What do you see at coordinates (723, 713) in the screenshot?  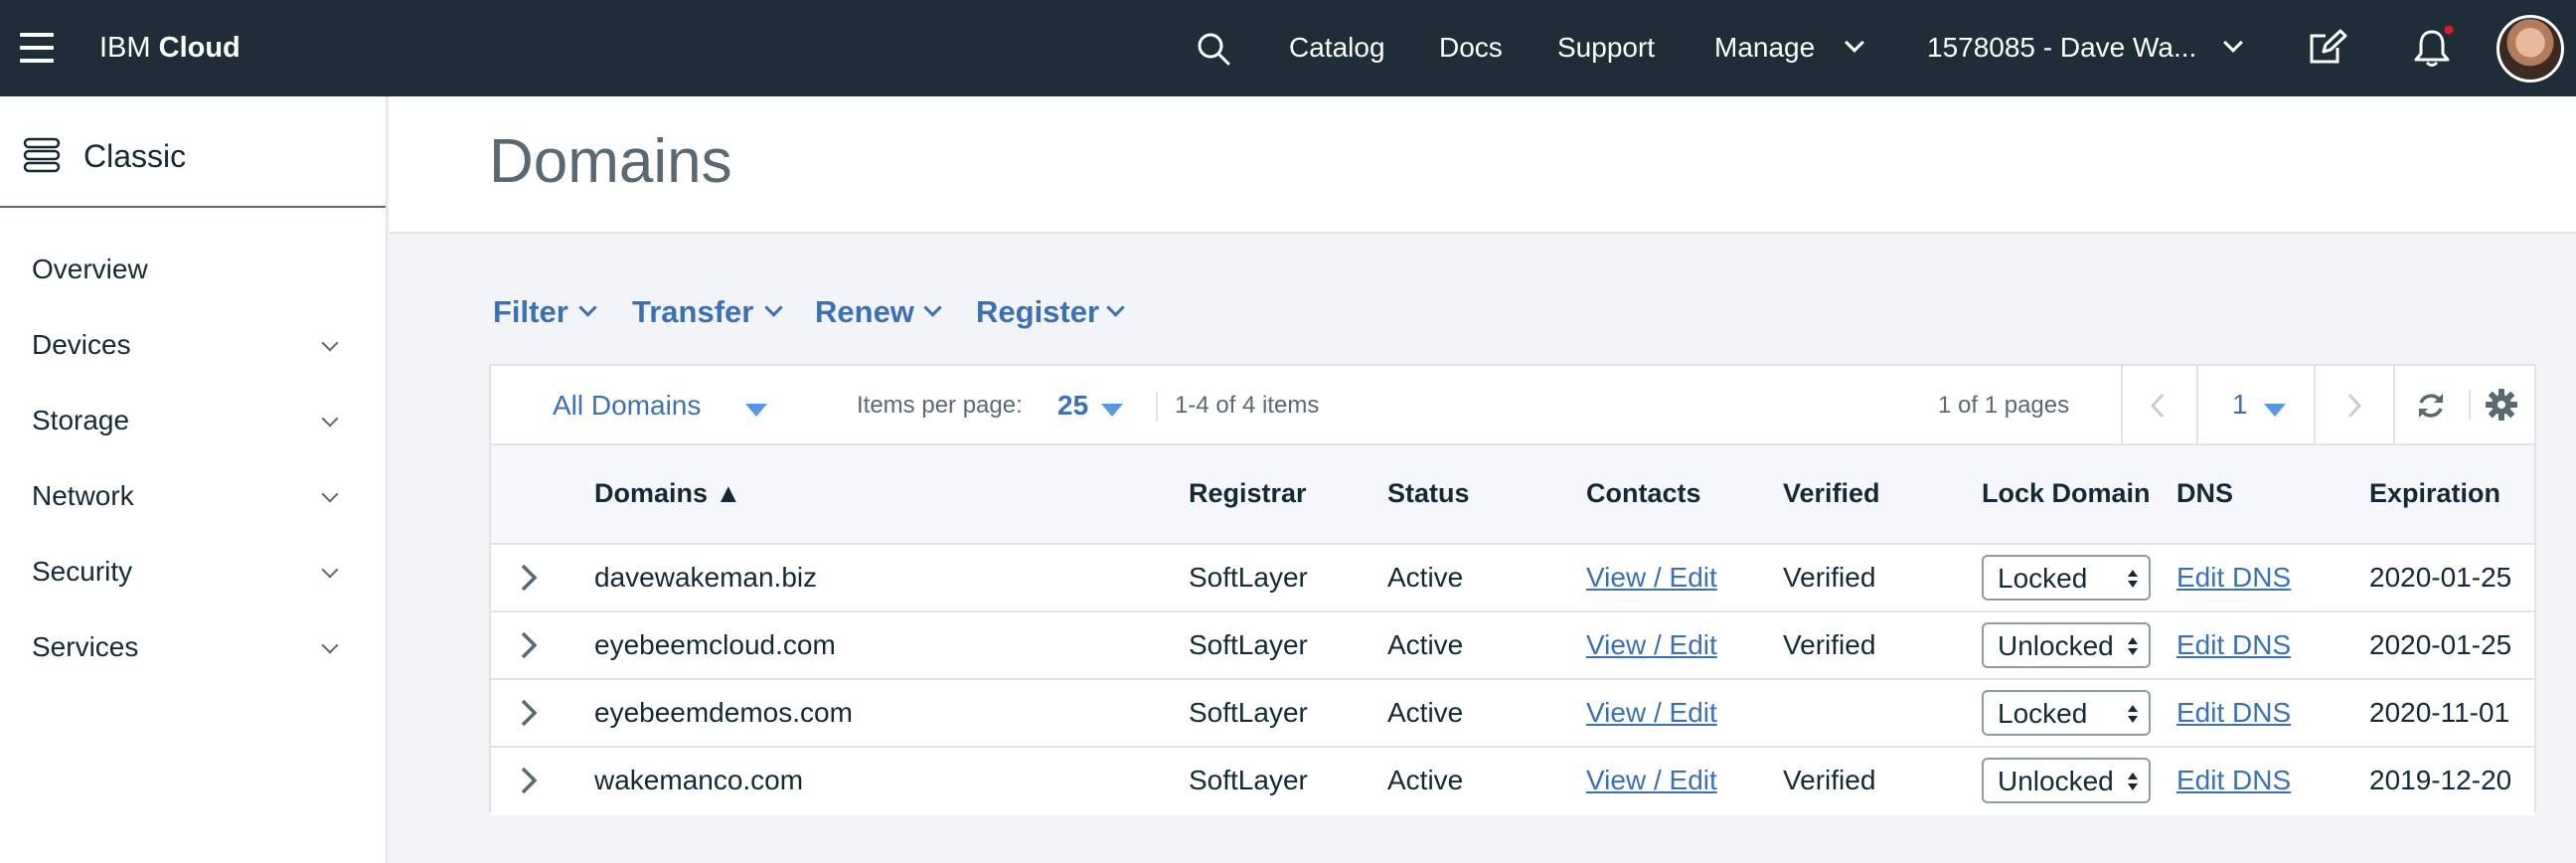 I see `domain-name: eyebeemdemos.com` at bounding box center [723, 713].